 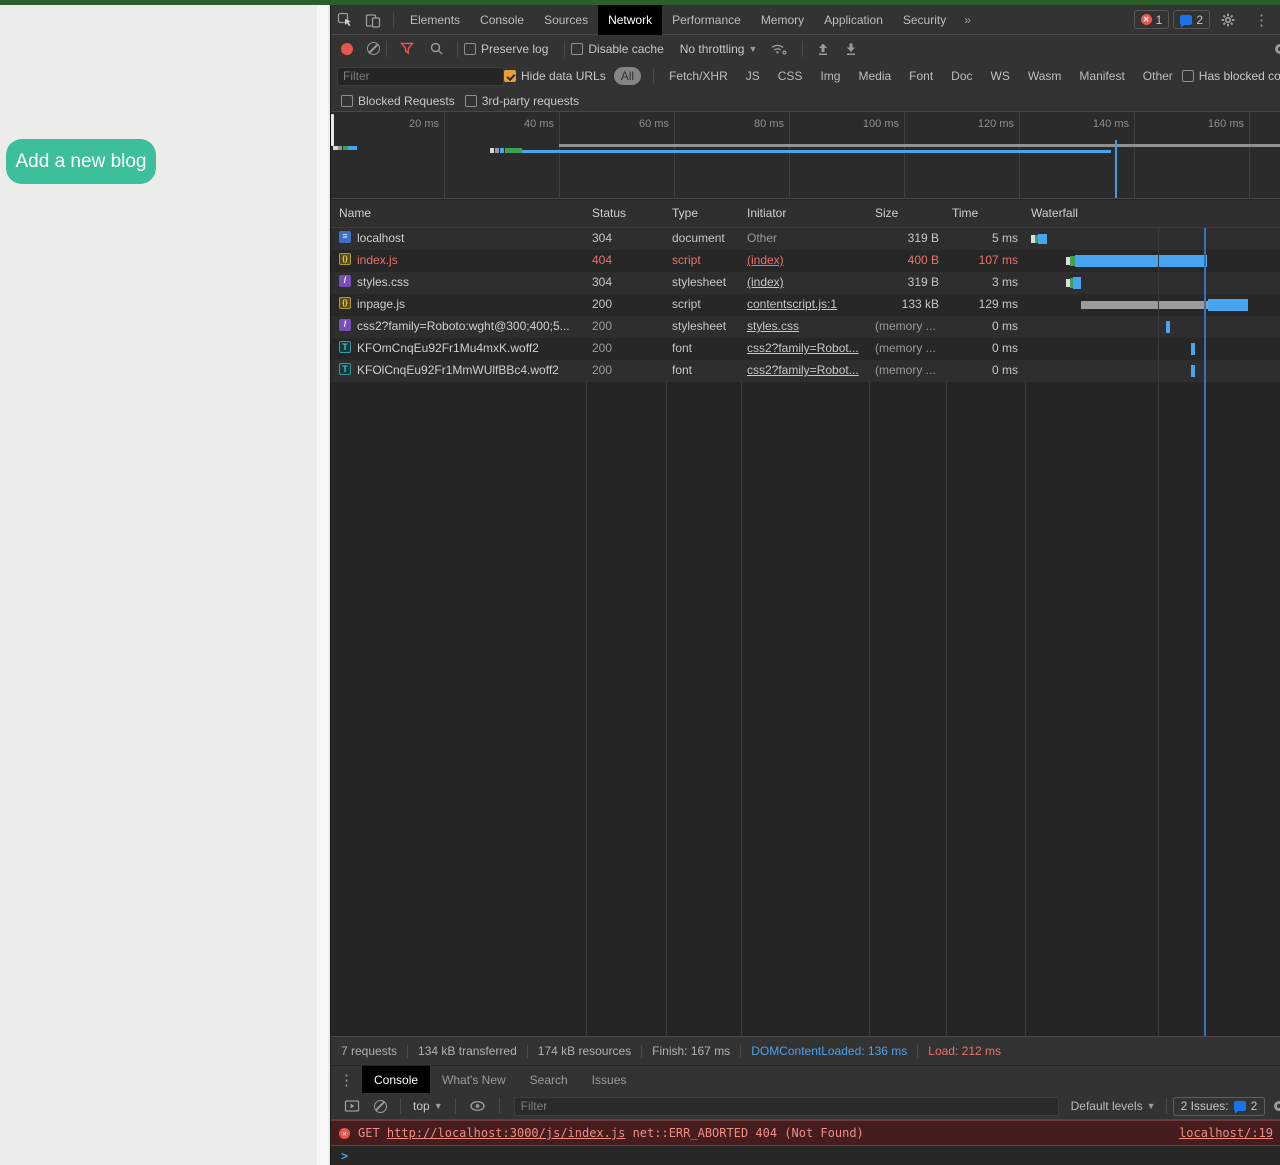 What do you see at coordinates (886, 213) in the screenshot?
I see `column-header-size: Size` at bounding box center [886, 213].